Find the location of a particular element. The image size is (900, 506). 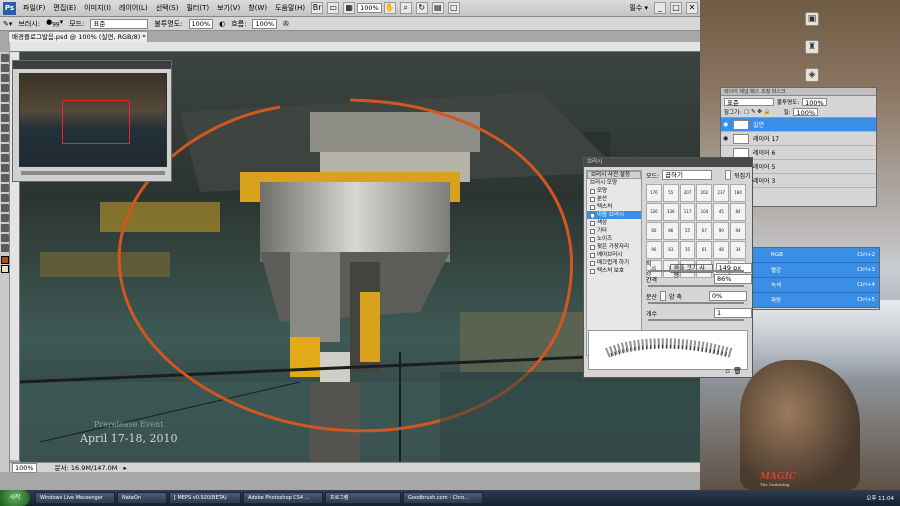

desktop-icon: ◈ is located at coordinates (812, 75).